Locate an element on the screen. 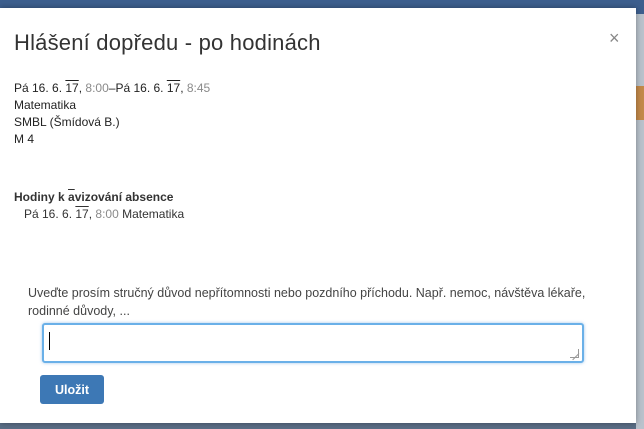  close-icon: × is located at coordinates (614, 38).